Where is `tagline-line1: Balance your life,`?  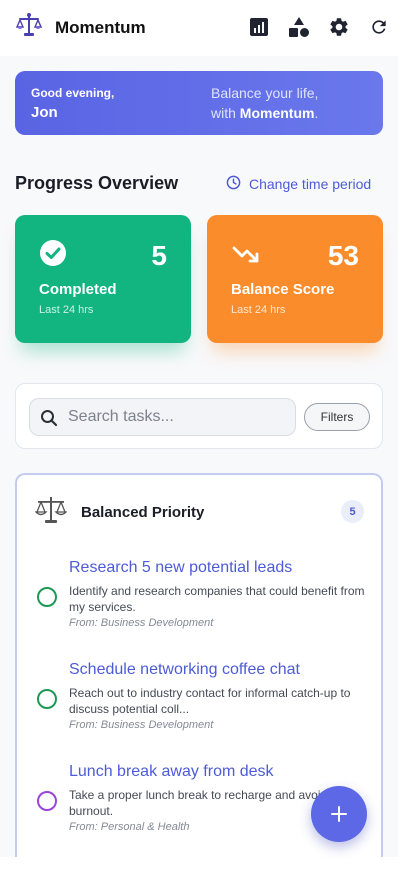 tagline-line1: Balance your life, is located at coordinates (265, 93).